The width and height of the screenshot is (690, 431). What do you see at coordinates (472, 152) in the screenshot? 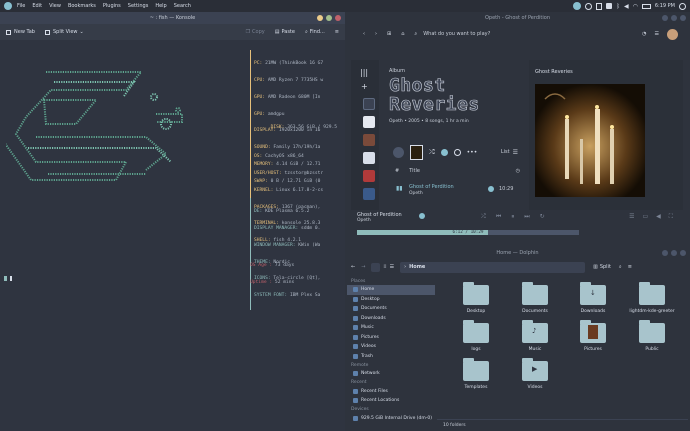
I see `more-options-icon: •••` at bounding box center [472, 152].